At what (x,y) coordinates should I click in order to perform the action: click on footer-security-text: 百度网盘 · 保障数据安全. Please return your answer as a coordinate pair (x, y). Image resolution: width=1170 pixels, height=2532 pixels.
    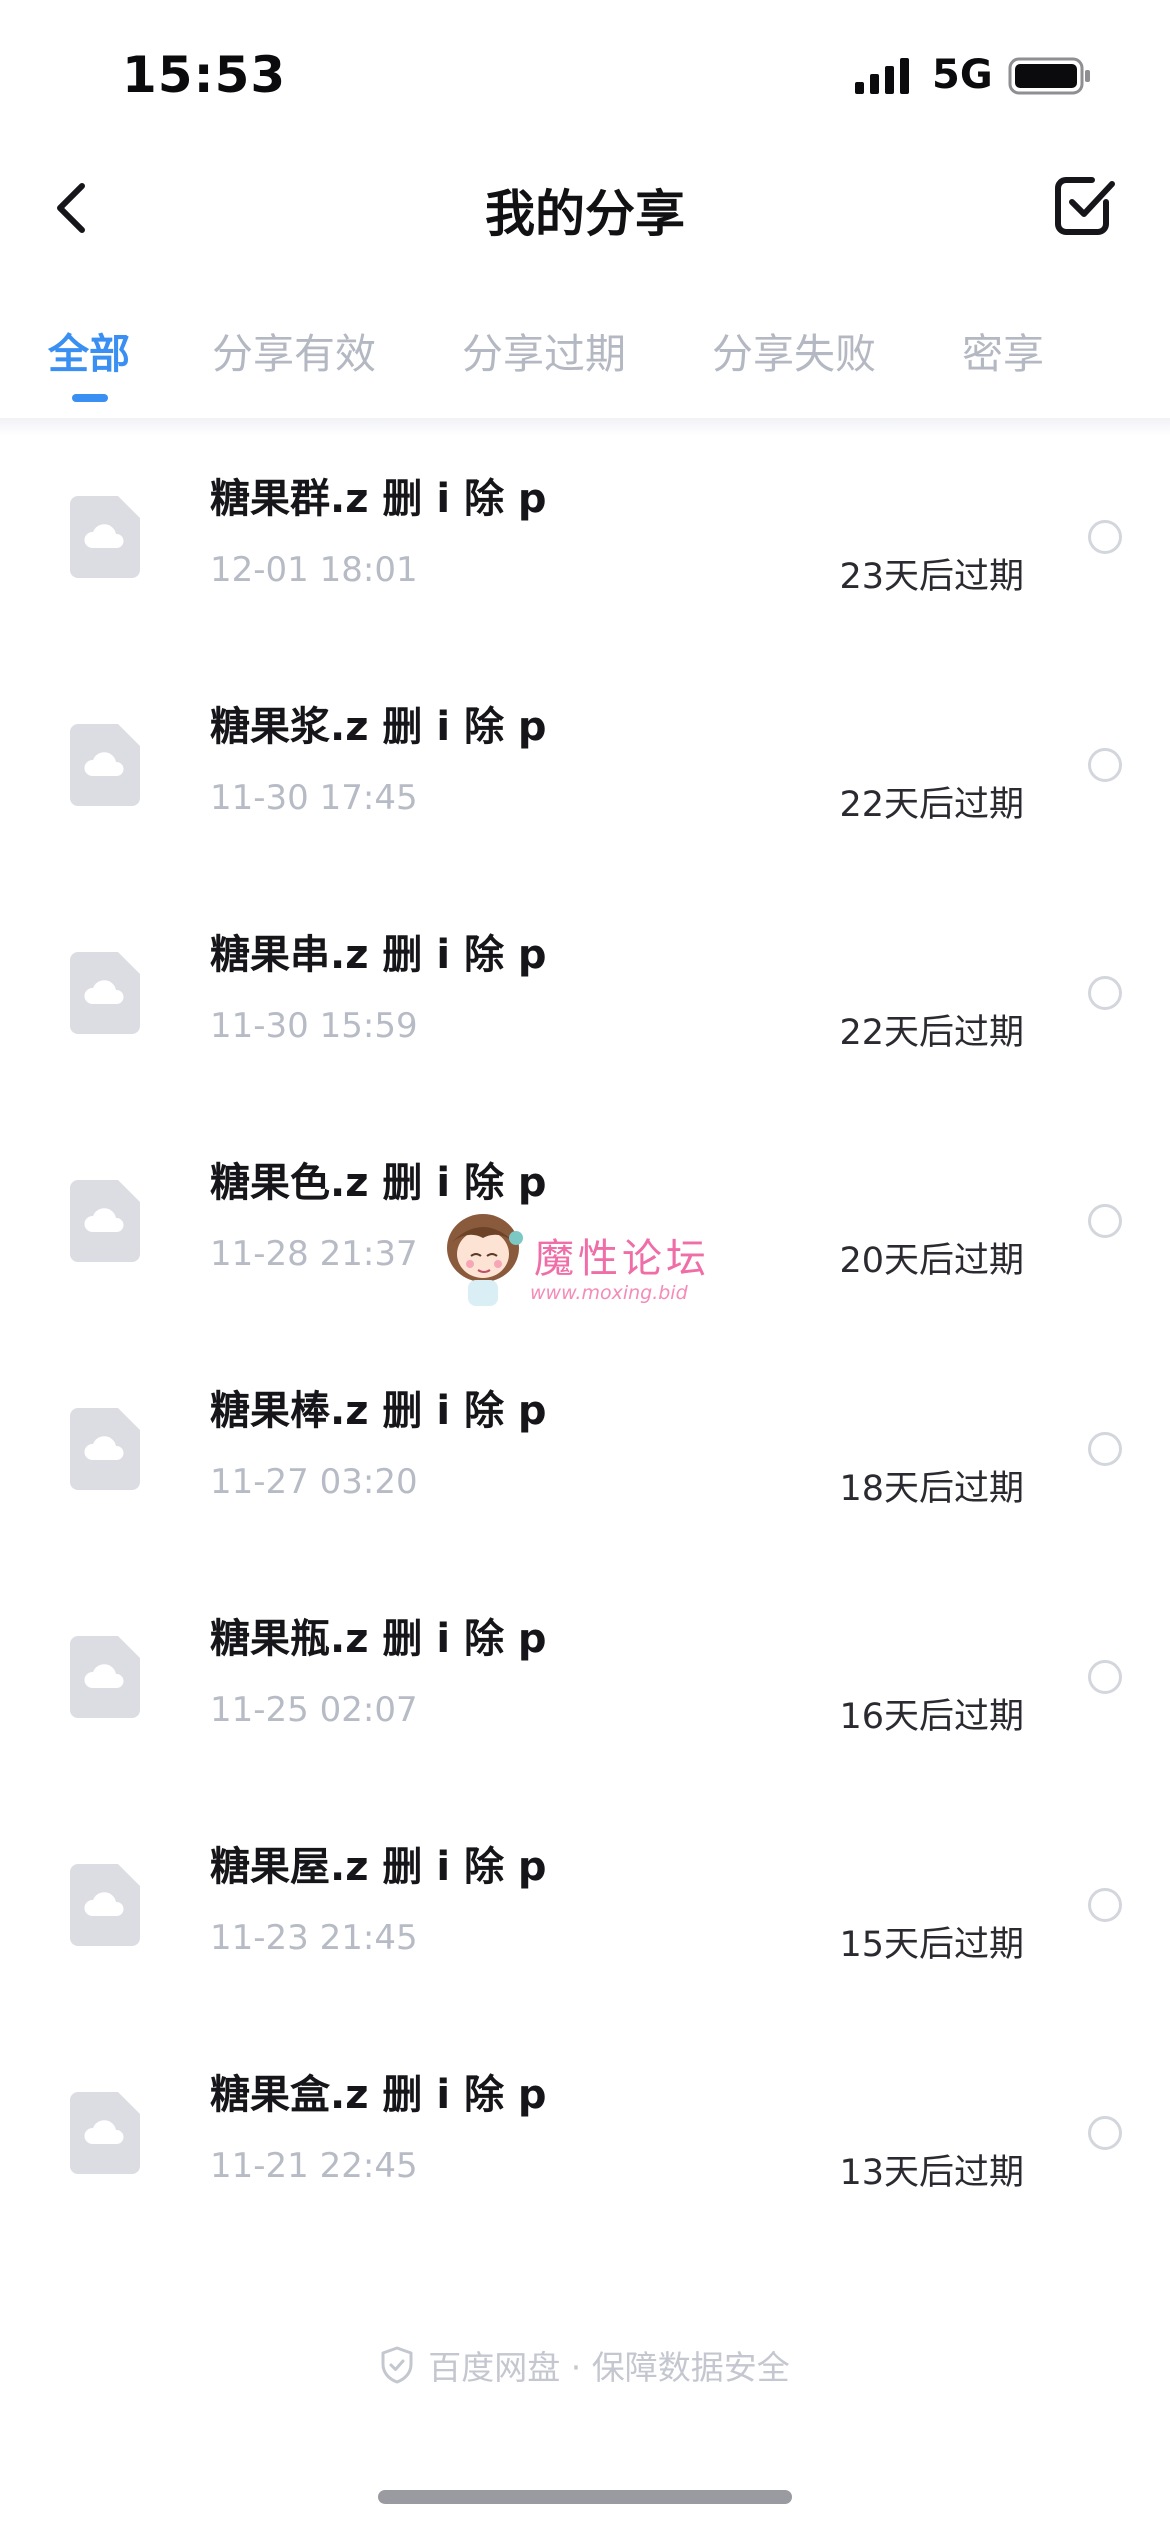
    Looking at the image, I should click on (609, 2367).